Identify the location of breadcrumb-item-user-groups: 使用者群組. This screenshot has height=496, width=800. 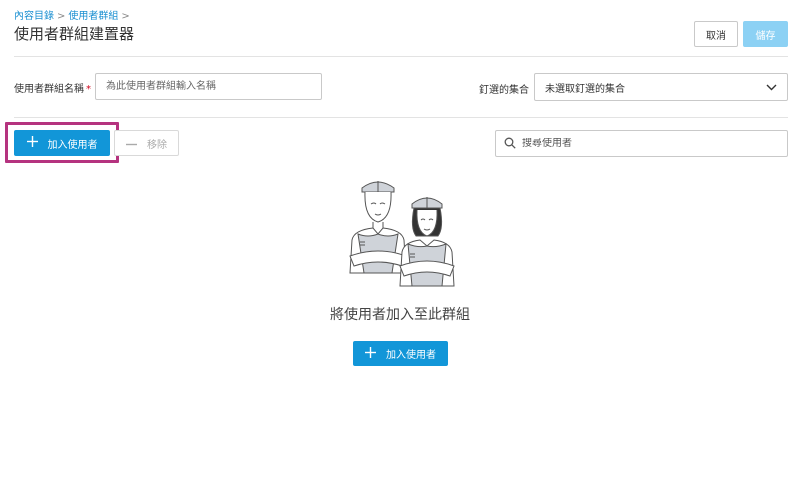
(93, 16).